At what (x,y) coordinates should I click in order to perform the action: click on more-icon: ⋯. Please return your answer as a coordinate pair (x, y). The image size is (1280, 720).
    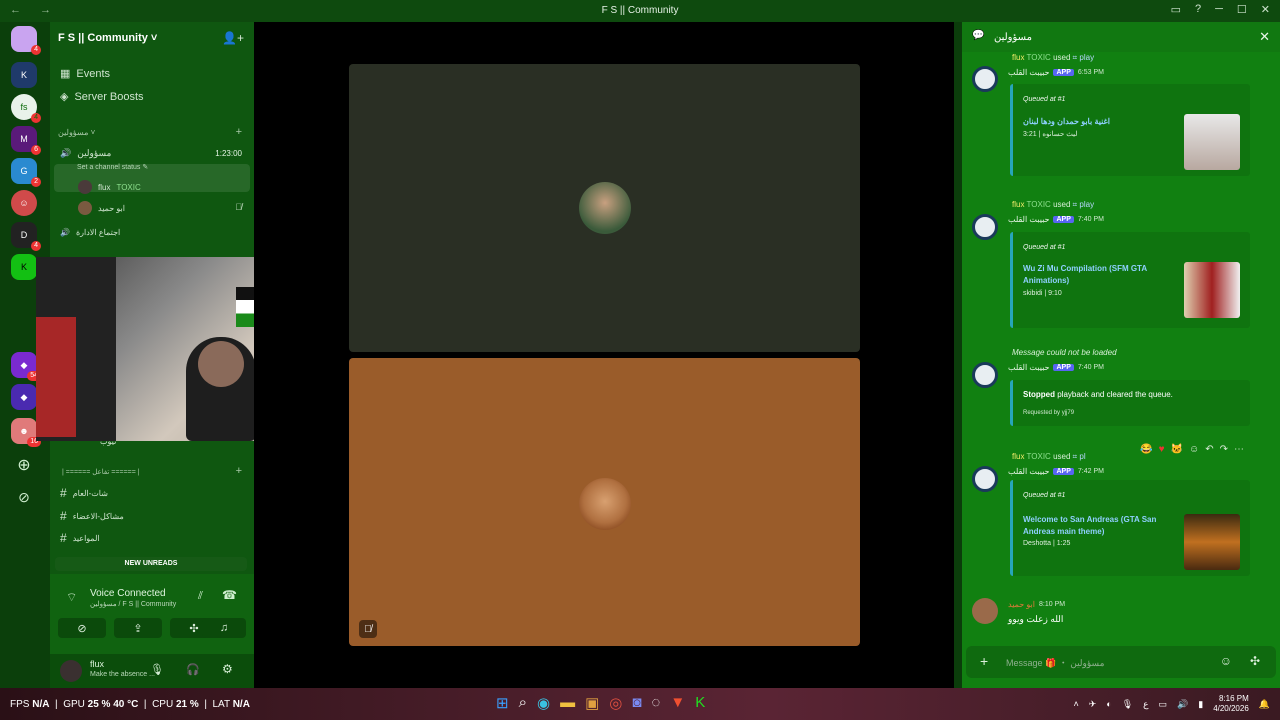
    Looking at the image, I should click on (1239, 449).